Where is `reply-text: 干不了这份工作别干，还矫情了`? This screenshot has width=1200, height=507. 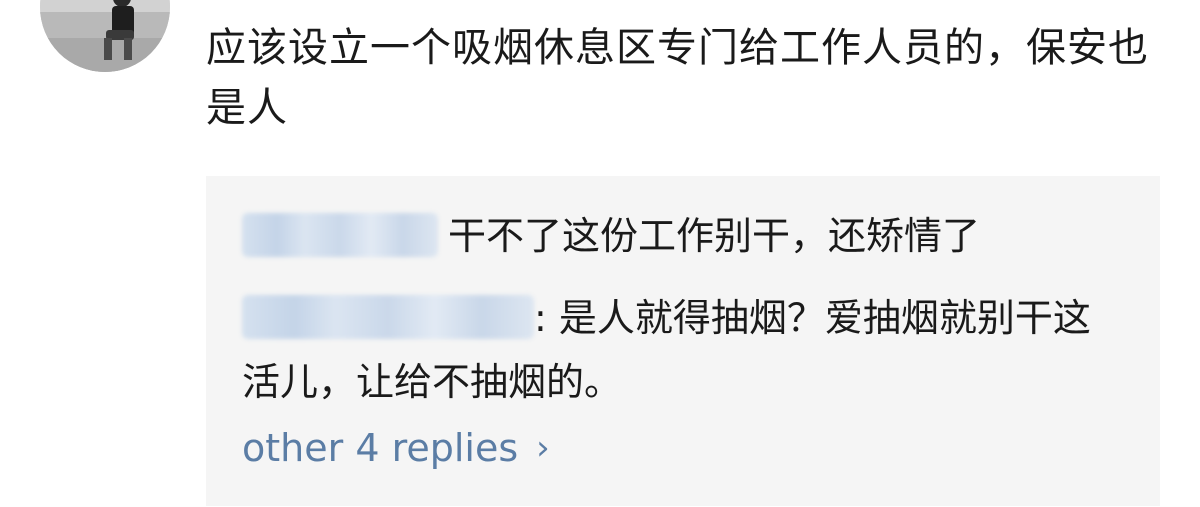
reply-text: 干不了这份工作别干，还矫情了 is located at coordinates (714, 236).